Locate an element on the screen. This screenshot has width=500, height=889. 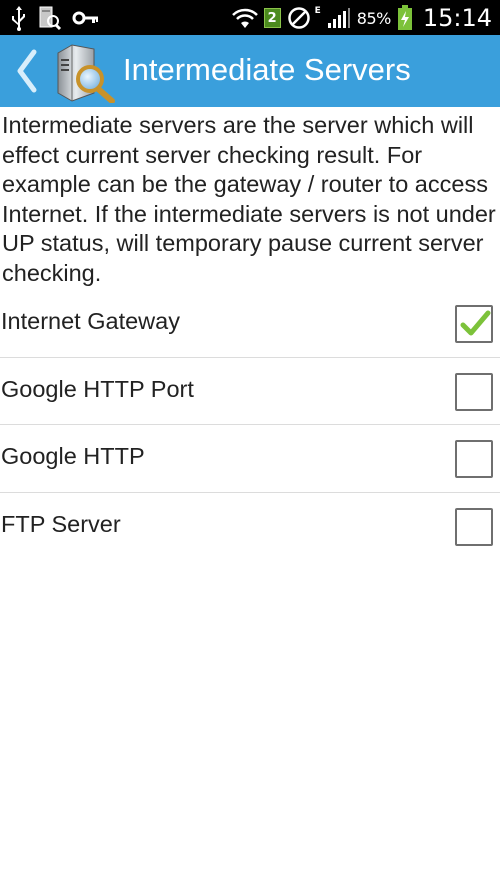
status-bar: 2 E 85% 15:14 is located at coordinates (250, 17).